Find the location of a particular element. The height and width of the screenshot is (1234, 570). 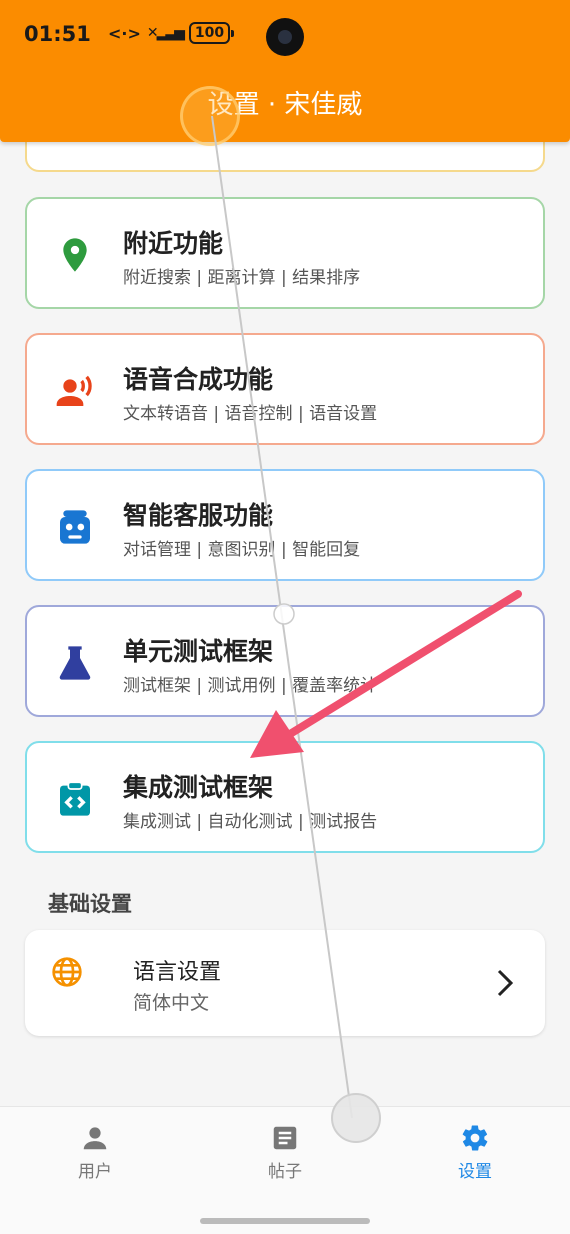

robot-icon is located at coordinates (75, 527).